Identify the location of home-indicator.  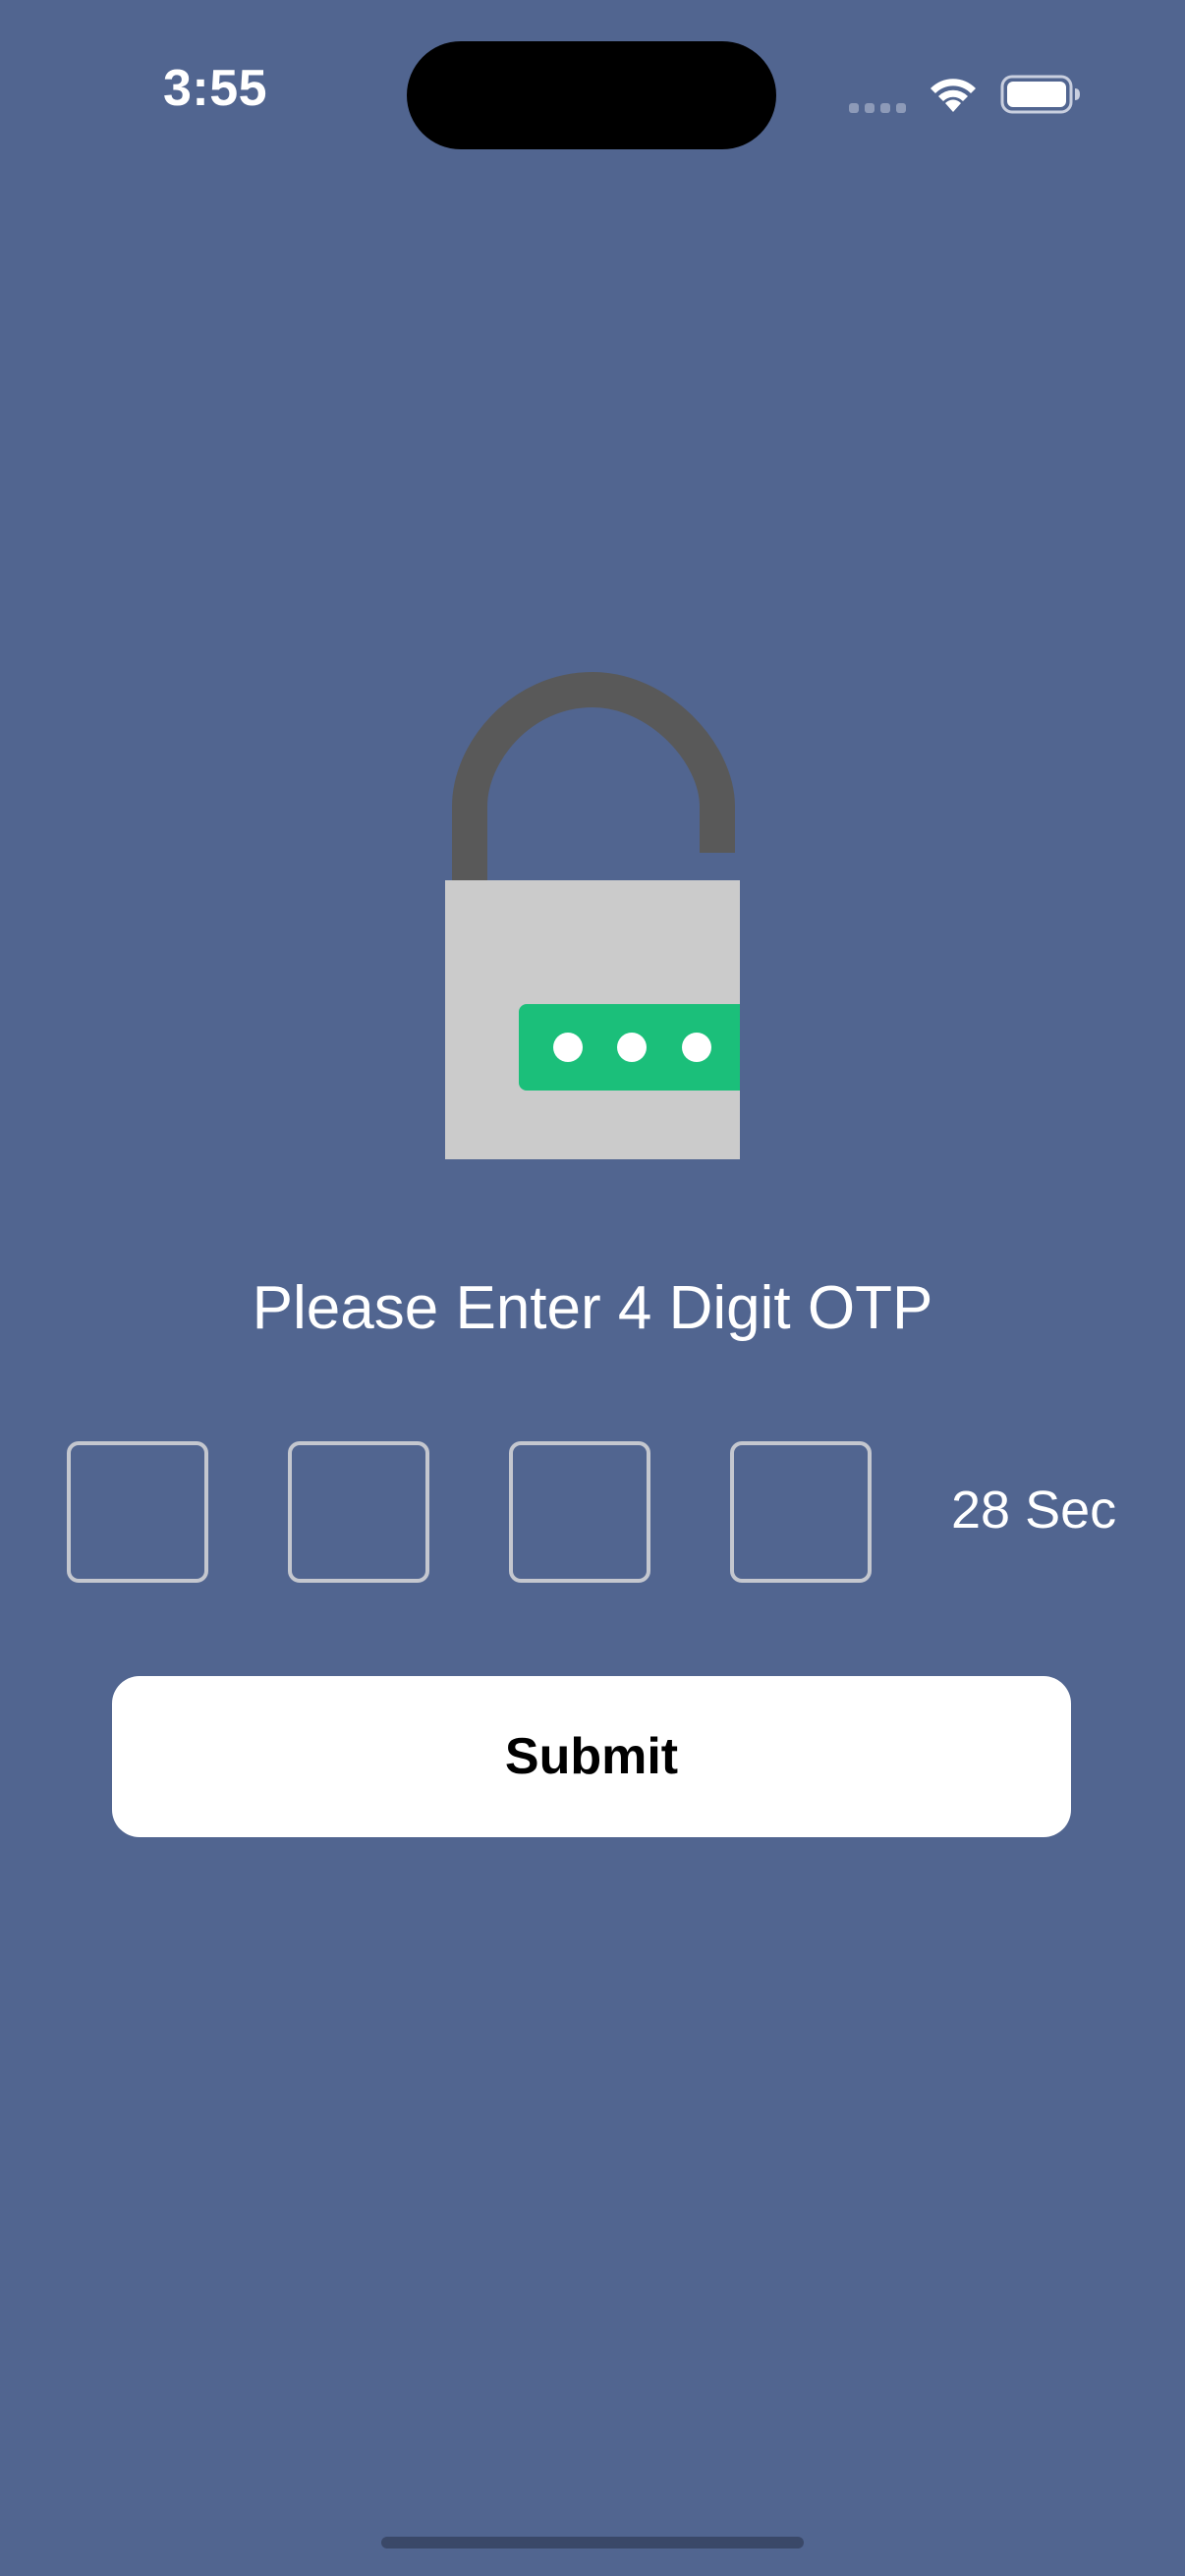
(592, 2542).